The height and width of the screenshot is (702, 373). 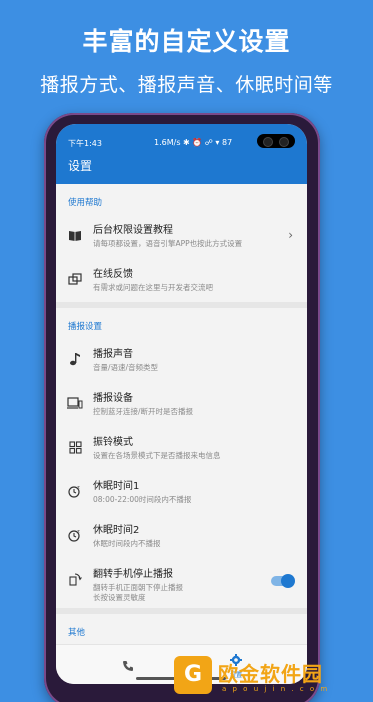 What do you see at coordinates (75, 403) in the screenshot?
I see `devices-icon` at bounding box center [75, 403].